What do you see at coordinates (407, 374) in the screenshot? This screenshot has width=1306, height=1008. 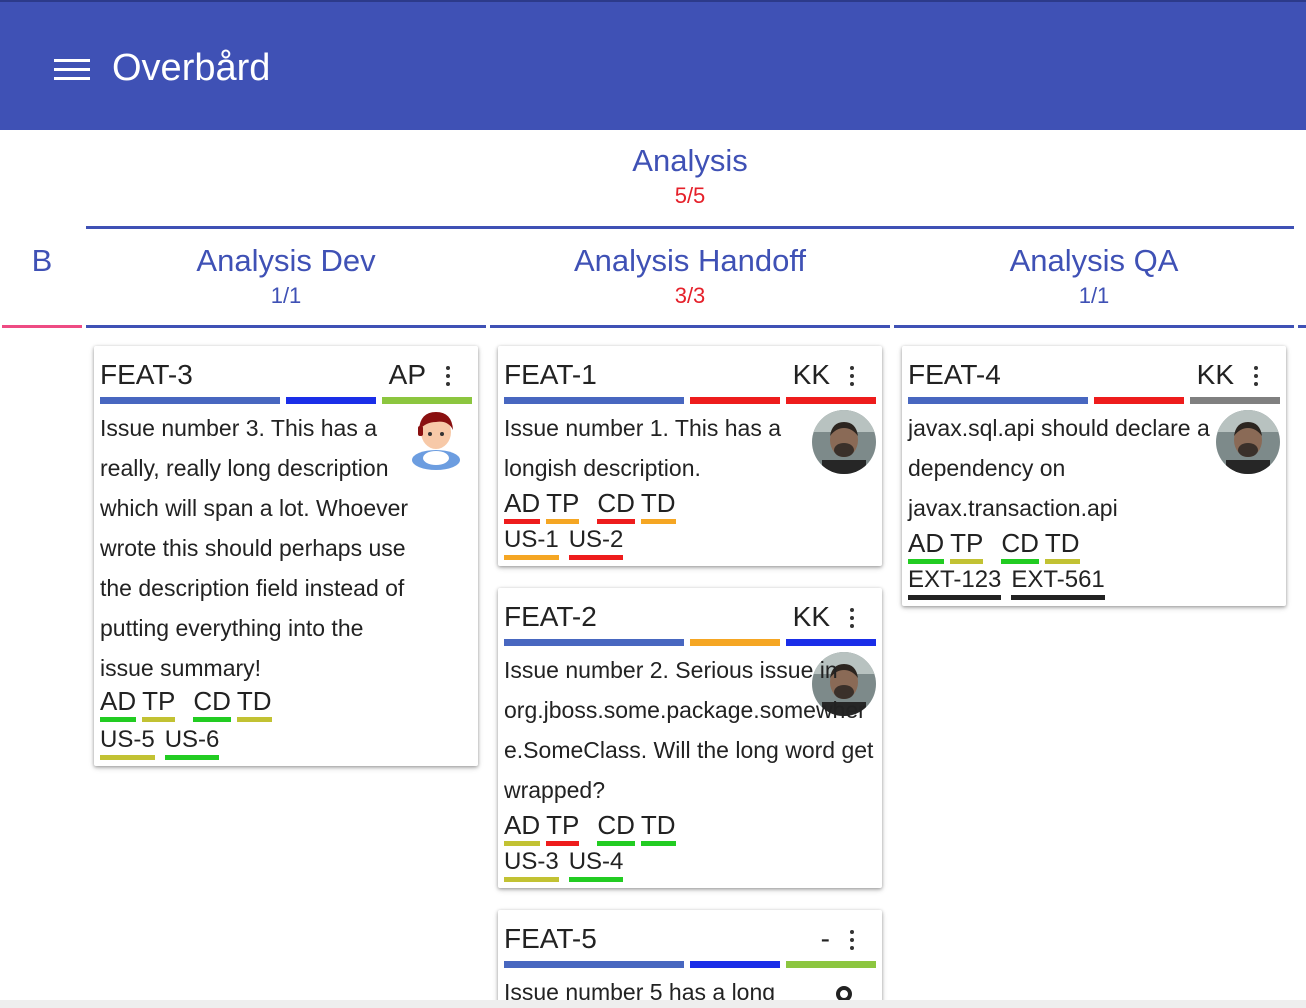 I see `assignee-initials: AP` at bounding box center [407, 374].